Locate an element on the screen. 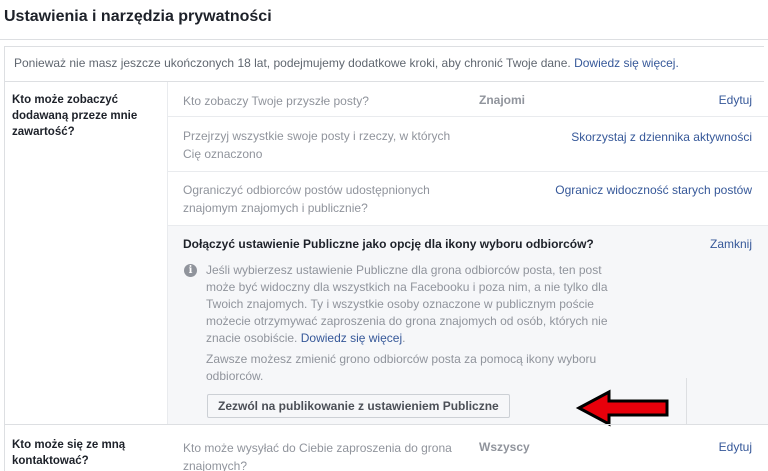 This screenshot has height=471, width=768. activity-log-link: Skorzystaj z dziennika aktywności is located at coordinates (661, 137).